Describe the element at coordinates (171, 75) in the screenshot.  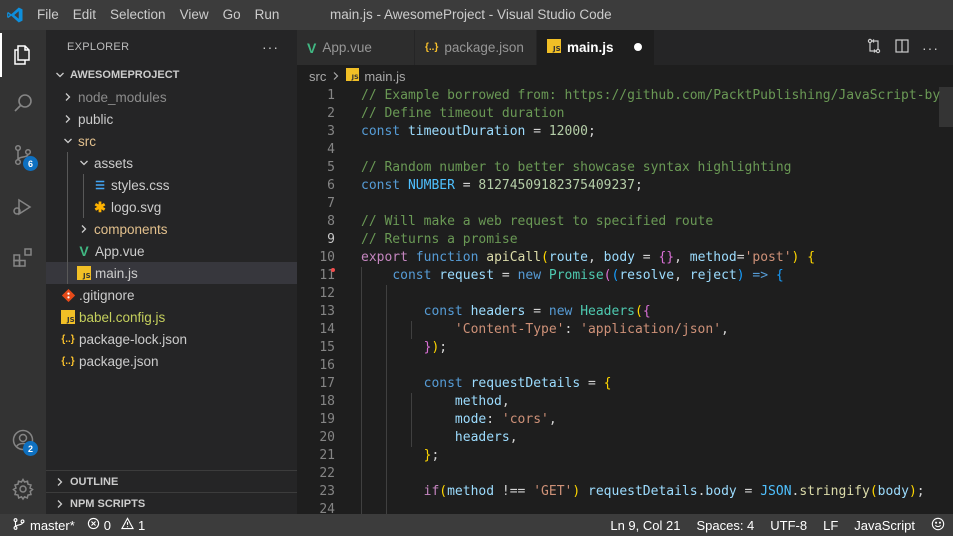
I see `project-folder-header: AWESOMEPROJECT` at that location.